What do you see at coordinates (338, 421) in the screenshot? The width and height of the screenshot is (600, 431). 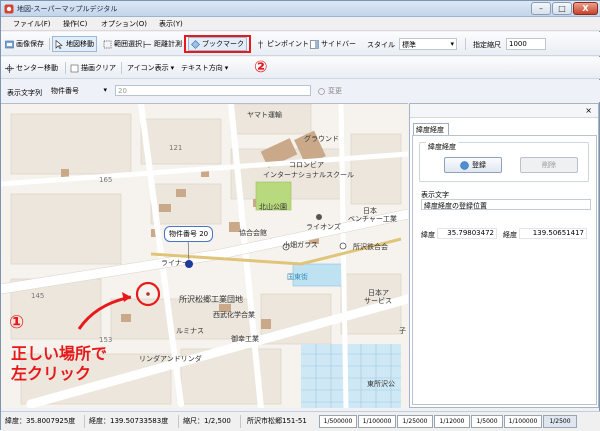 I see `scale-button: 1/500000` at bounding box center [338, 421].